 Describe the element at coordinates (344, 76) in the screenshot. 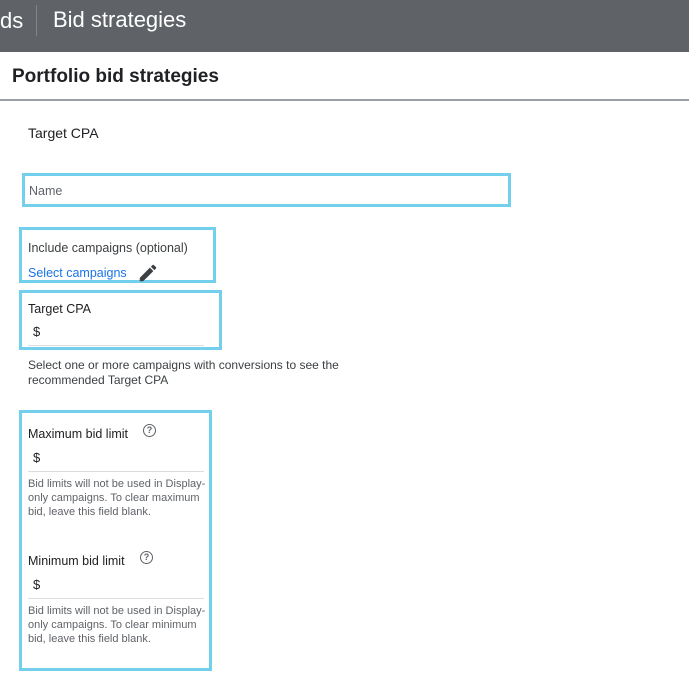

I see `section-header: Portfolio bid strategies` at that location.